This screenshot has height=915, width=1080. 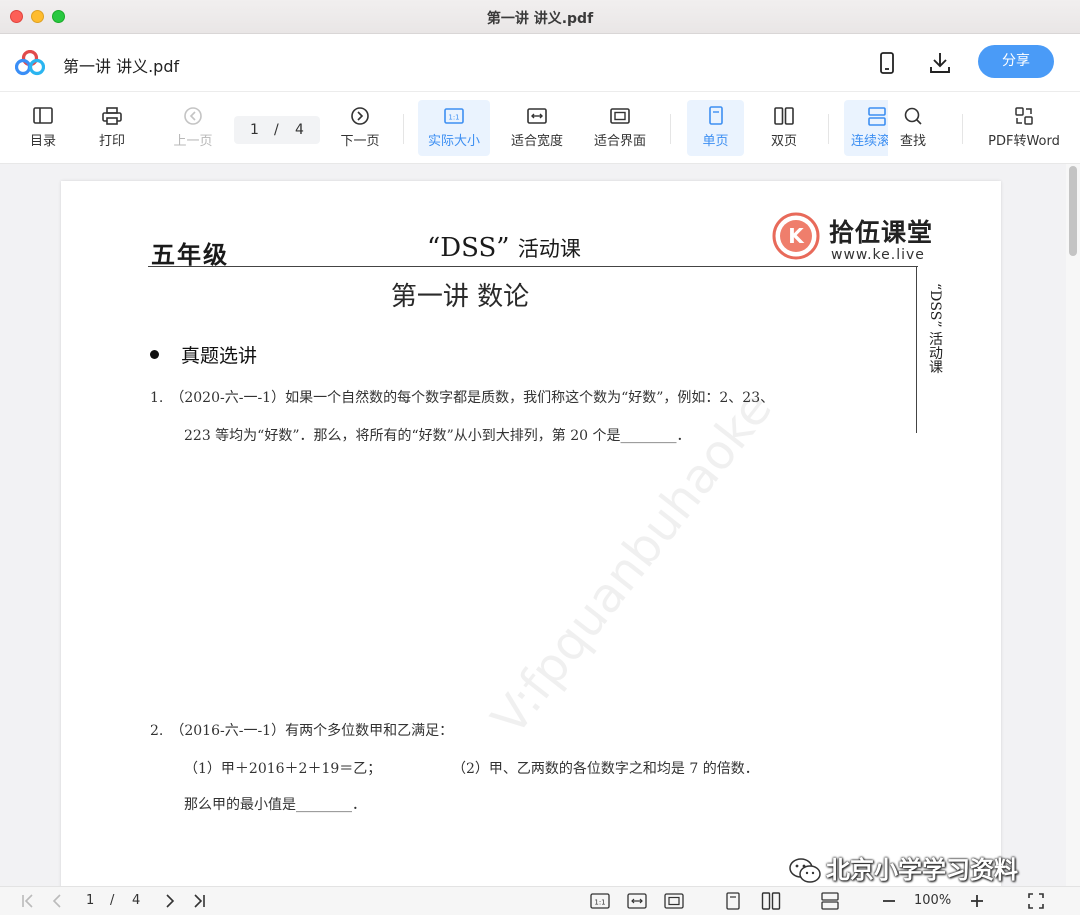 I want to click on next-page-button: 下一页, so click(x=360, y=128).